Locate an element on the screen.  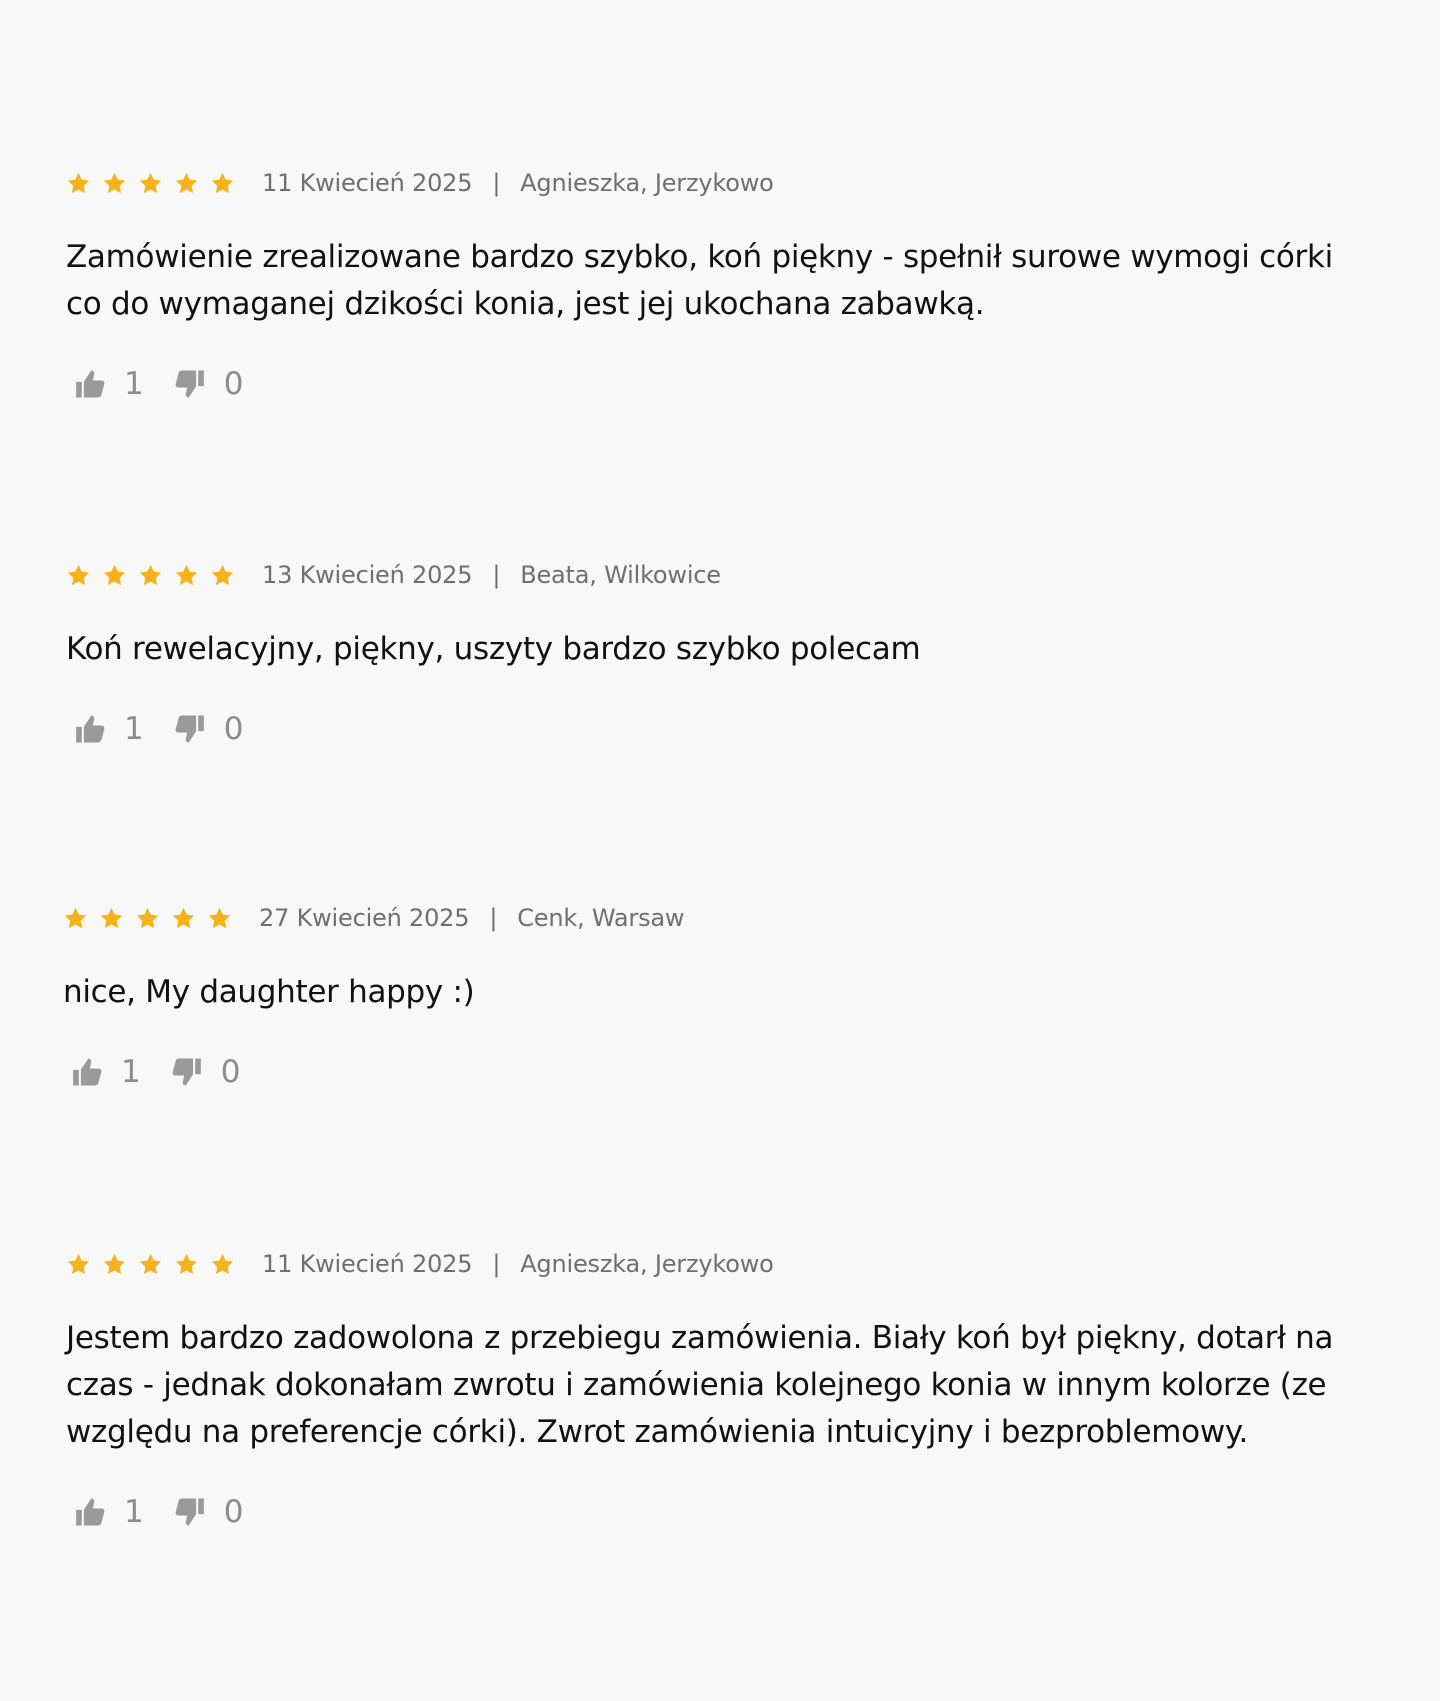
review-text: nice, My daughter happy :) is located at coordinates (269, 992).